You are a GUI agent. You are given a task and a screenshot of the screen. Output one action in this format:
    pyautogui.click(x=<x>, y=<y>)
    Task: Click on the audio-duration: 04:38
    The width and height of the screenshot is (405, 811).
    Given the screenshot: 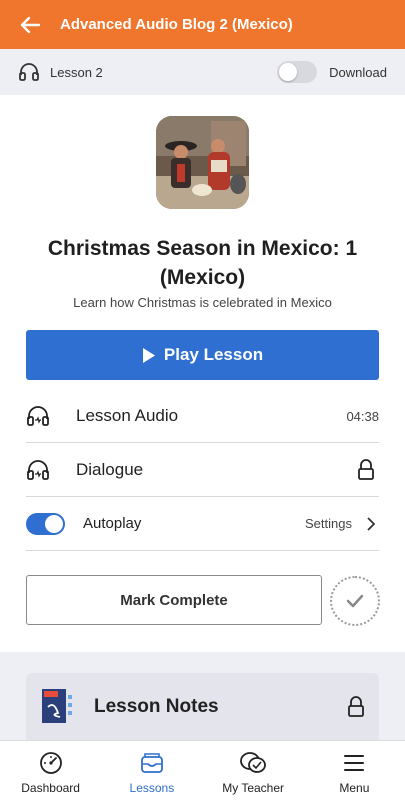 What is the action you would take?
    pyautogui.click(x=362, y=416)
    